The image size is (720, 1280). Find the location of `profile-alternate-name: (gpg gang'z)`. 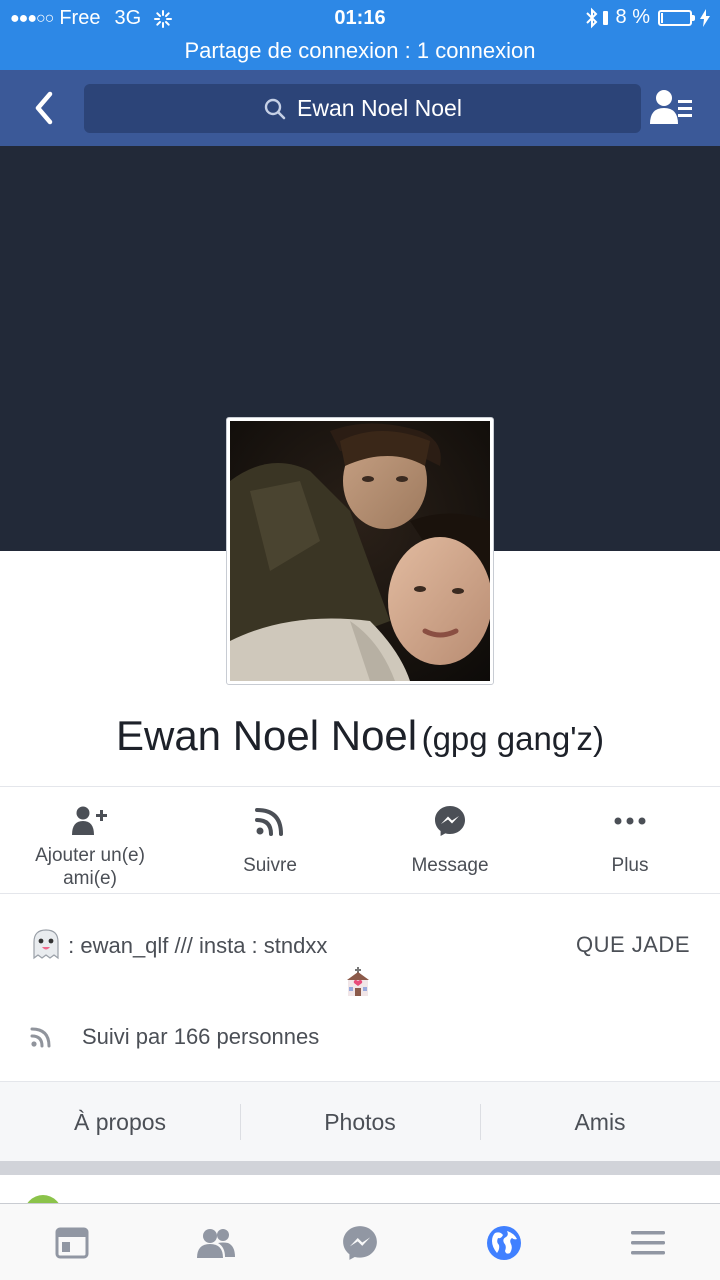

profile-alternate-name: (gpg gang'z) is located at coordinates (513, 738).